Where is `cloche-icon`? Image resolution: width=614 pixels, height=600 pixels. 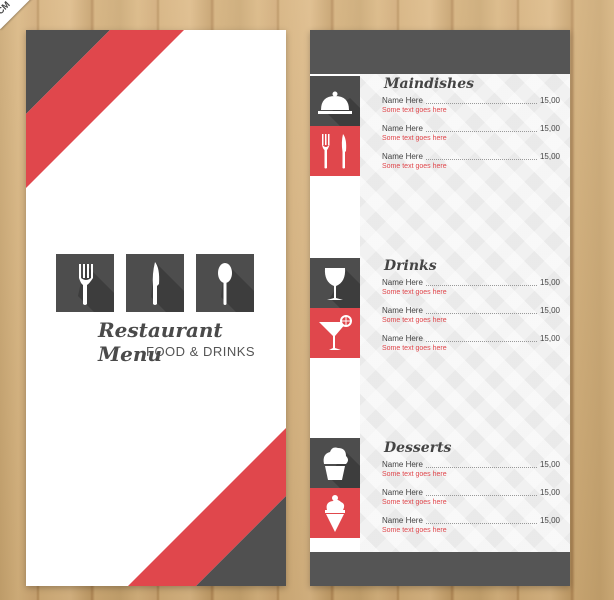
cloche-icon is located at coordinates (339, 108).